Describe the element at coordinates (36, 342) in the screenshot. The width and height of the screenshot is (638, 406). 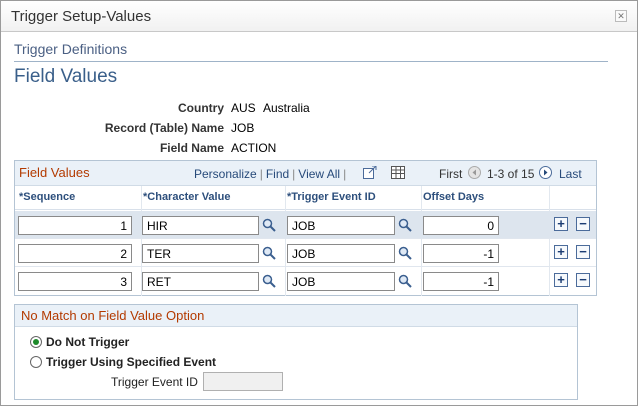
I see `radio-button-selected` at that location.